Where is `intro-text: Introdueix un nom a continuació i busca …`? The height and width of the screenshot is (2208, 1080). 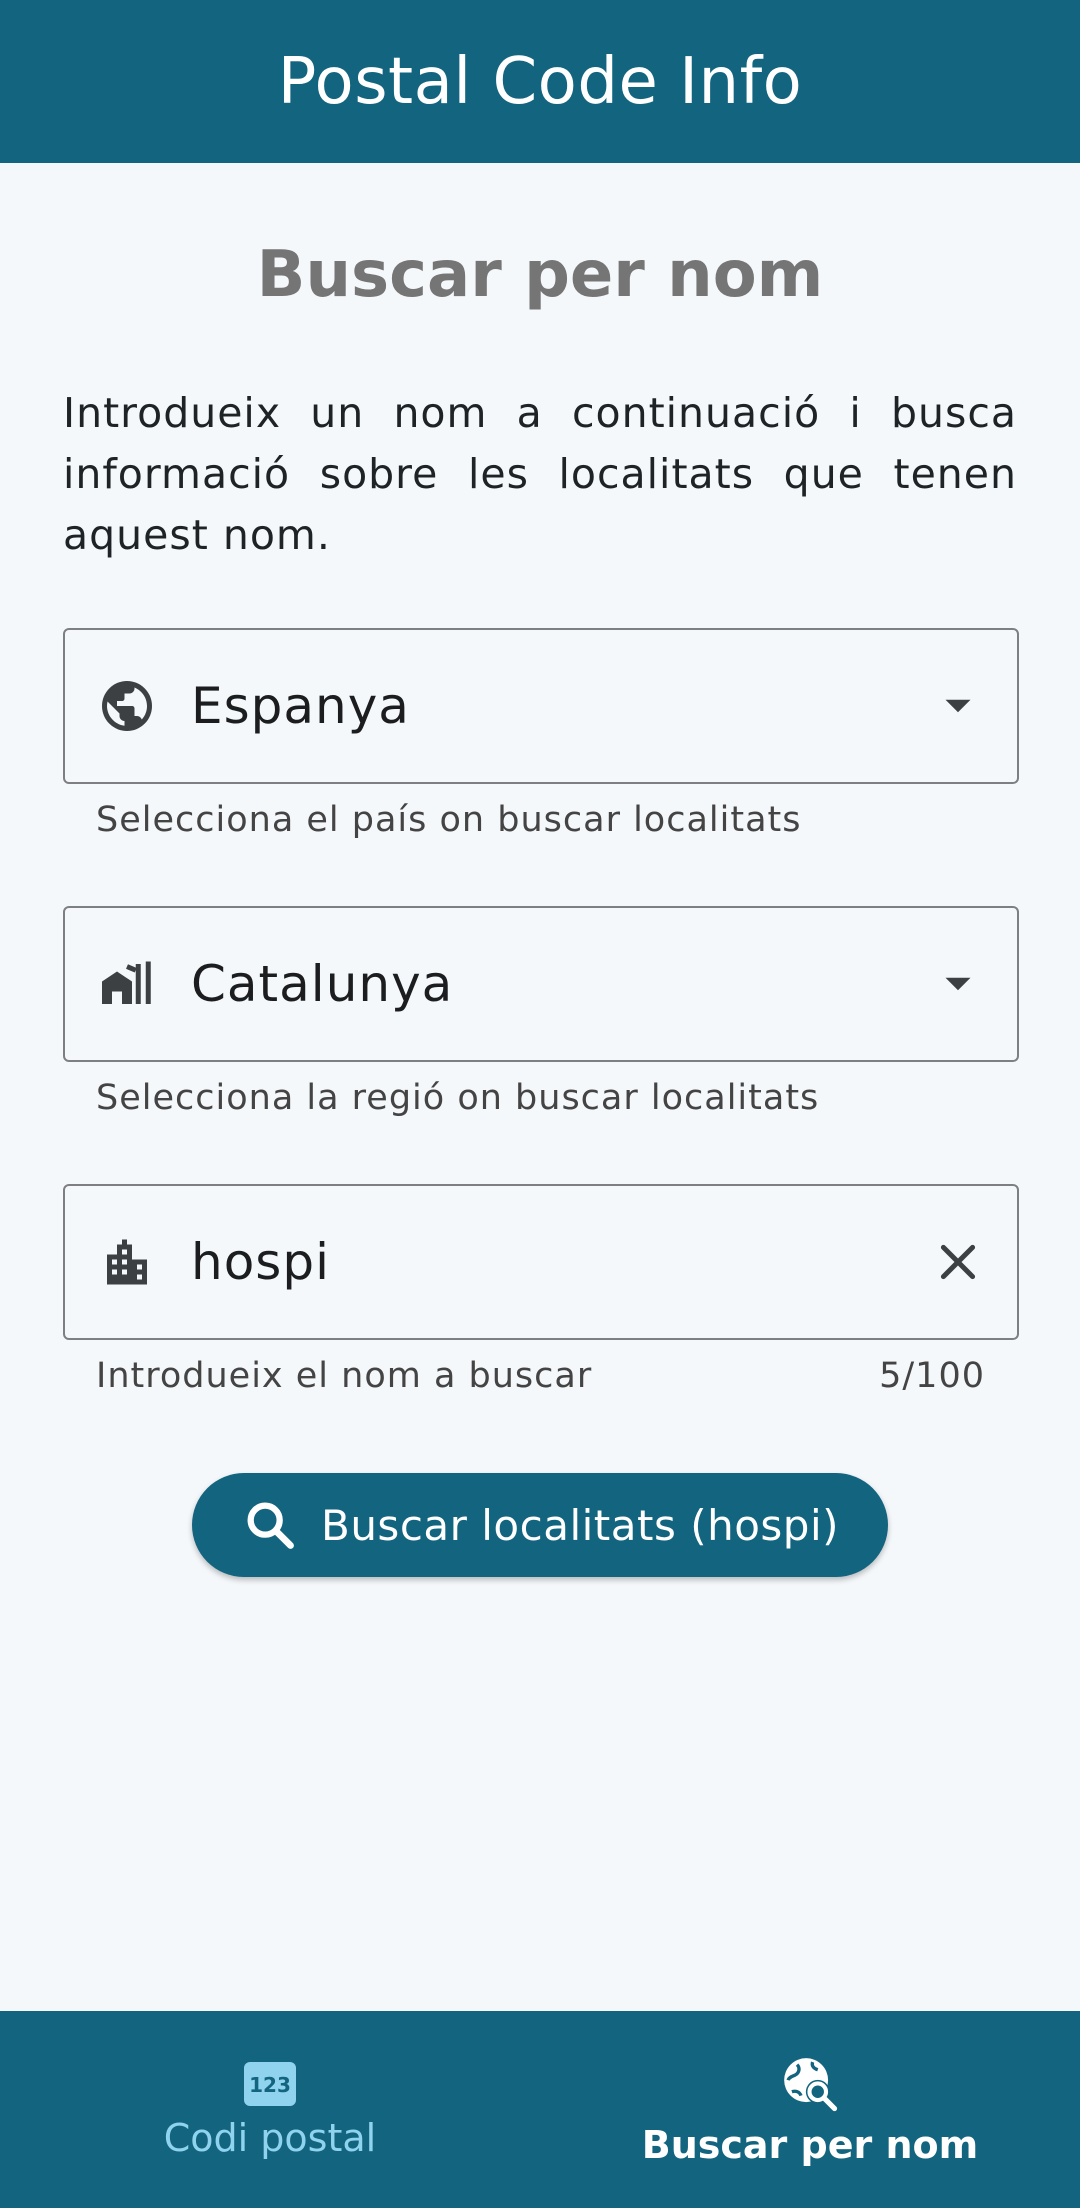
intro-text: Introdueix un nom a continuació i busca … is located at coordinates (540, 474).